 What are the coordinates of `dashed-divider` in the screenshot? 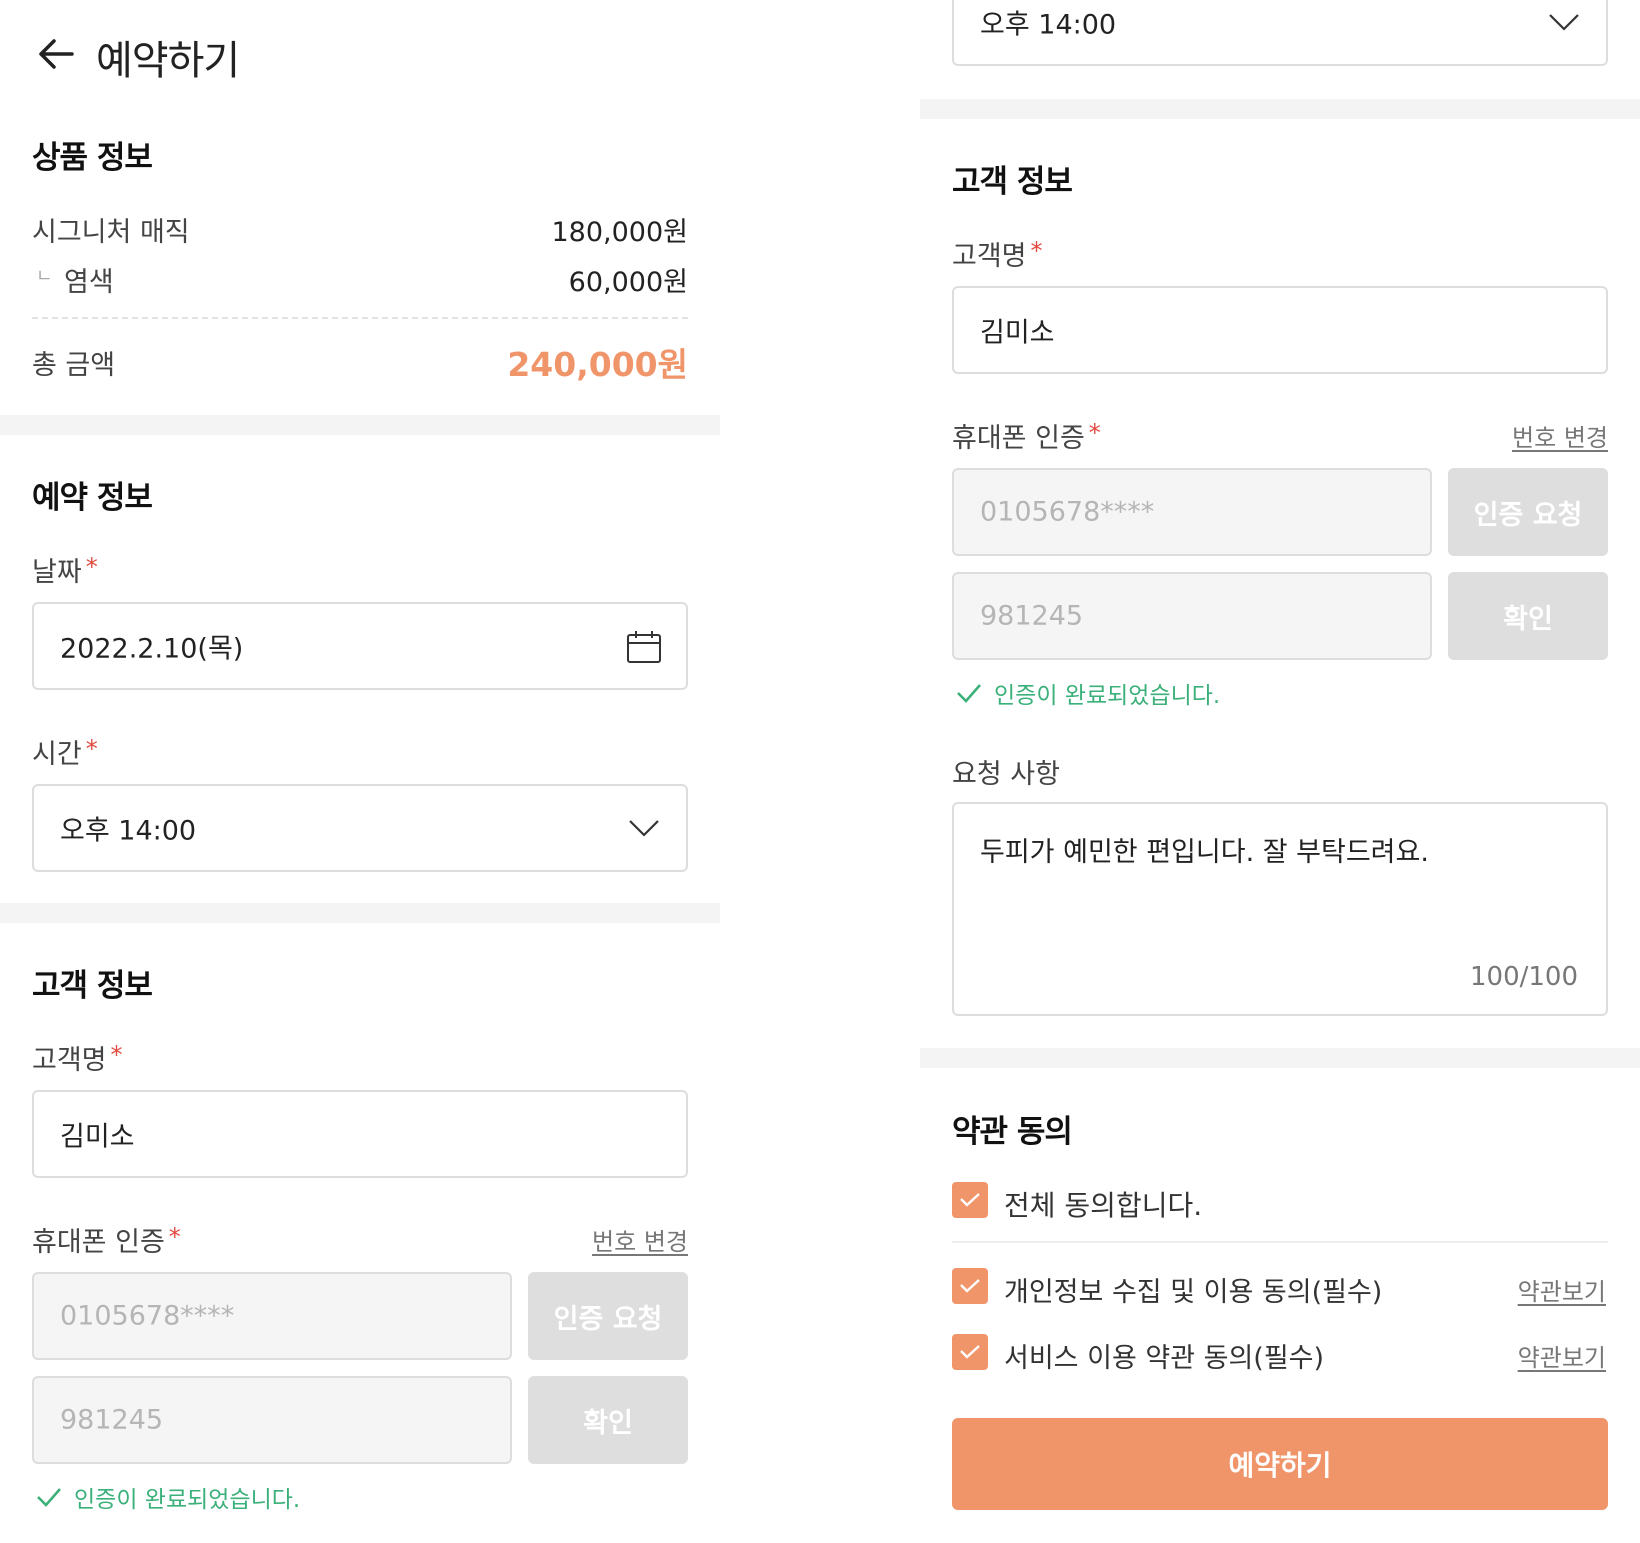 It's located at (360, 318).